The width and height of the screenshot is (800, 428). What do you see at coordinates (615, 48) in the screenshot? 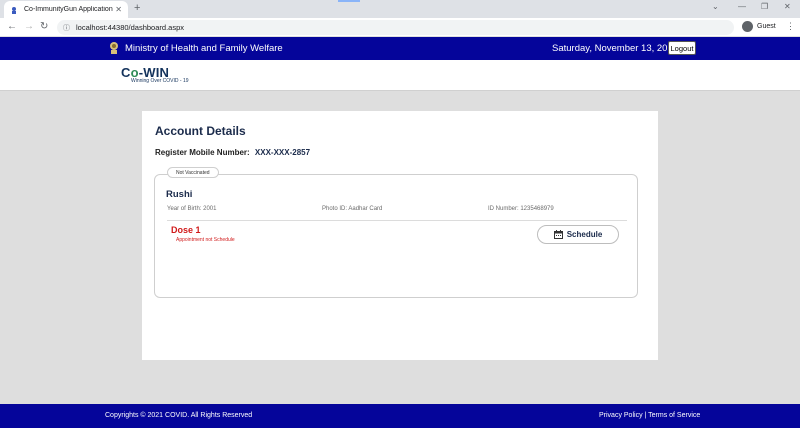
I see `current-date: Saturday, November 13, 2021` at bounding box center [615, 48].